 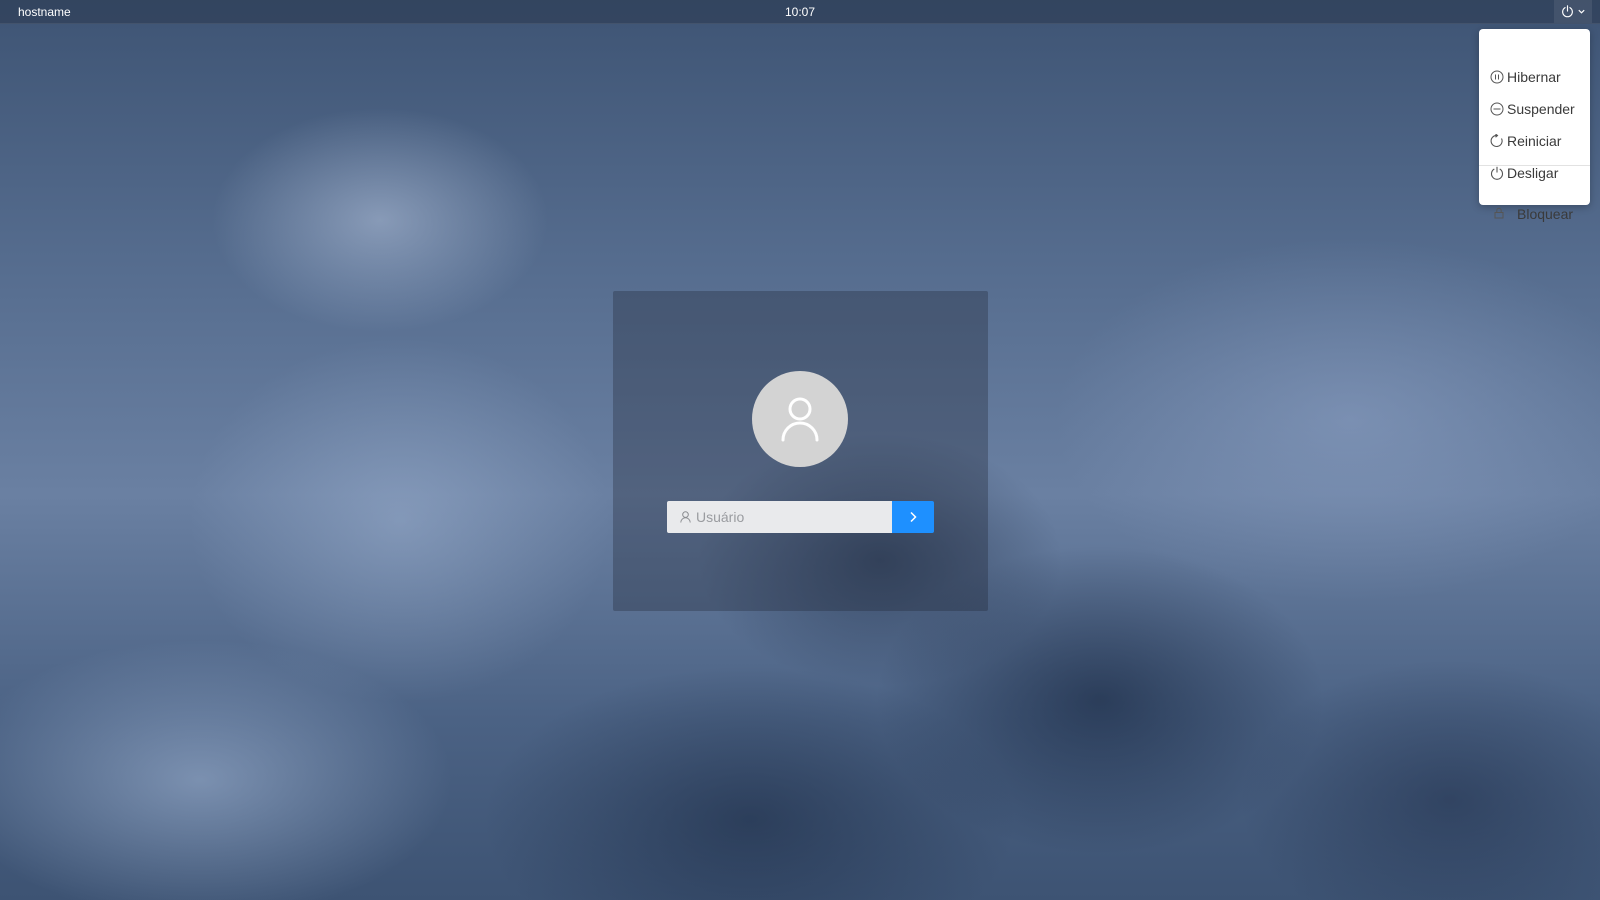 I want to click on power-off-icon, so click(x=1497, y=173).